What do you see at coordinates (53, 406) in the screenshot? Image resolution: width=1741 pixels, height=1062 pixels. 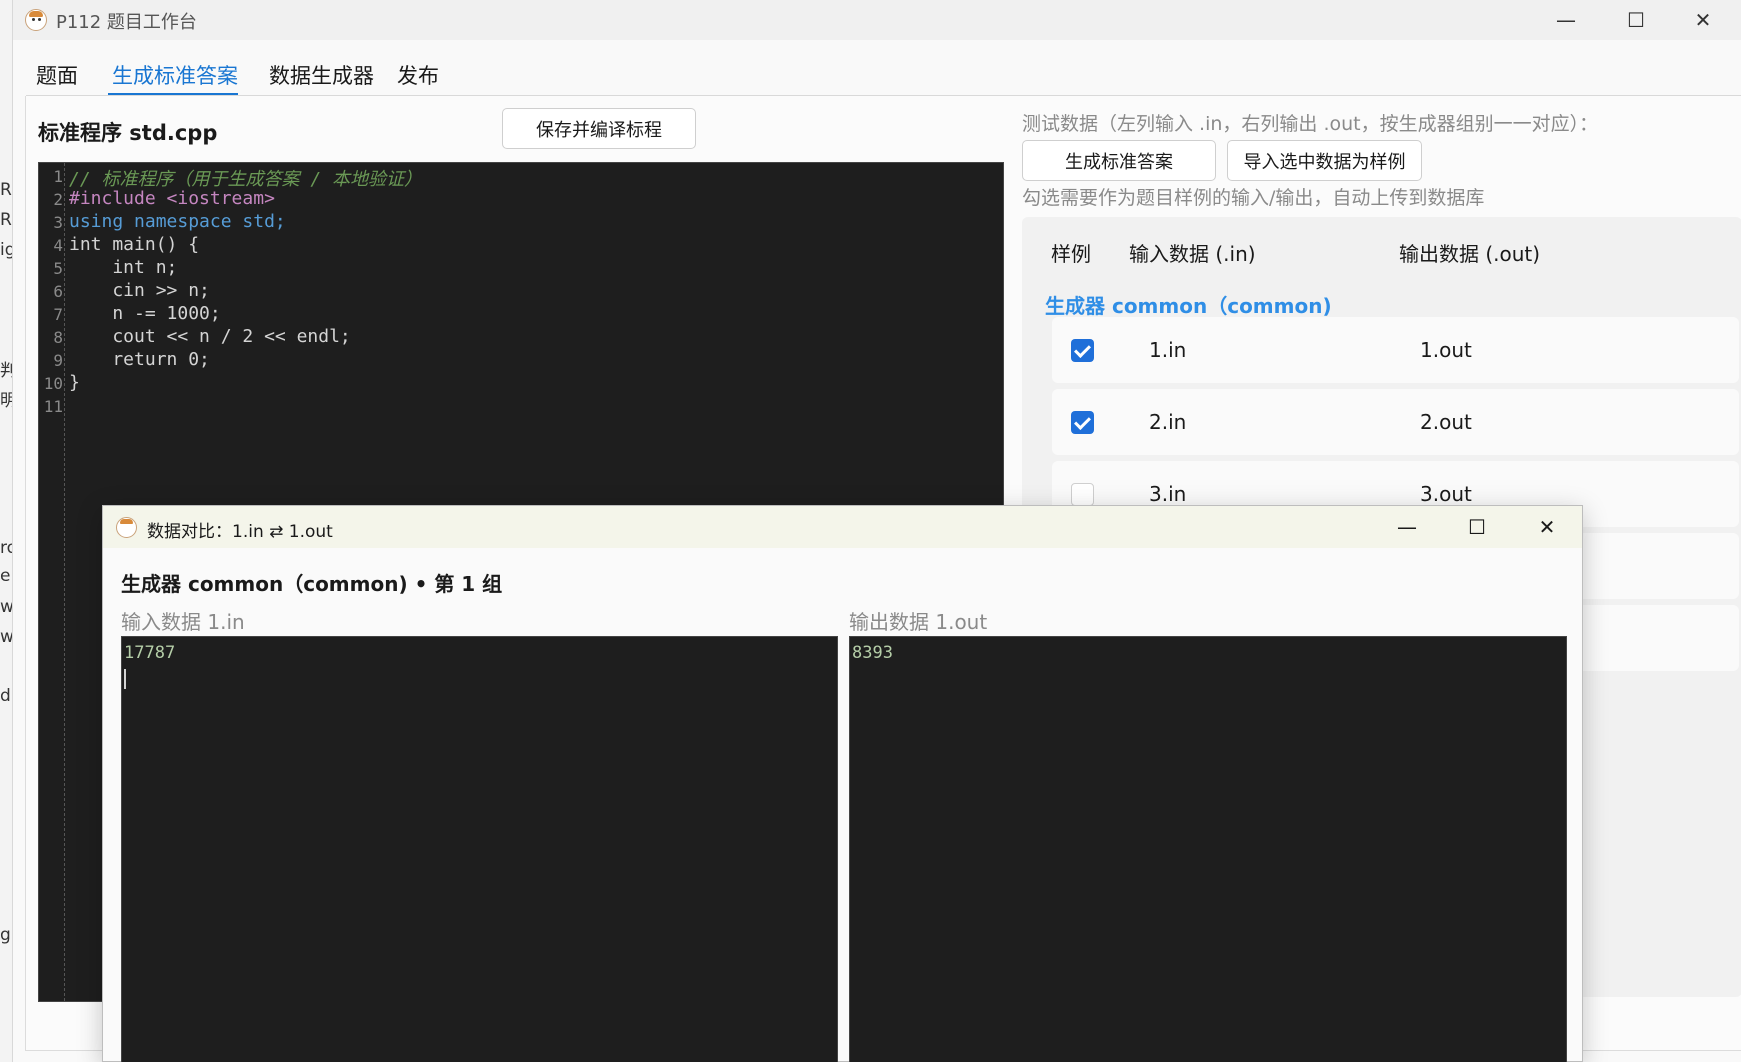 I see `line-number: 11` at bounding box center [53, 406].